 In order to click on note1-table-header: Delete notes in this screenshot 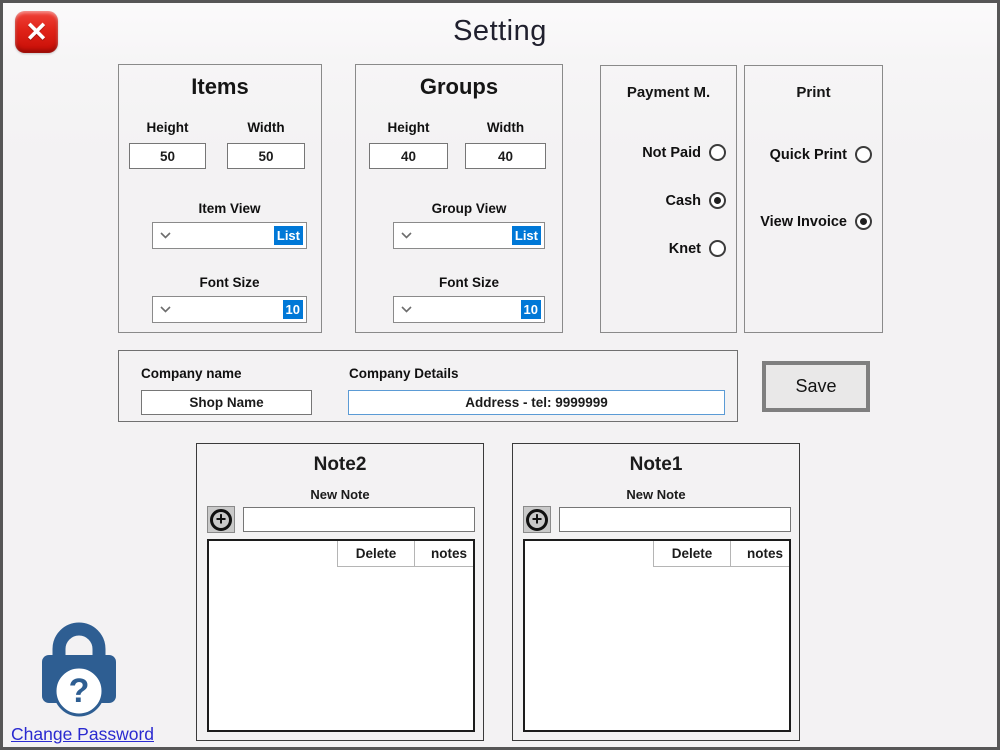, I will do `click(657, 554)`.